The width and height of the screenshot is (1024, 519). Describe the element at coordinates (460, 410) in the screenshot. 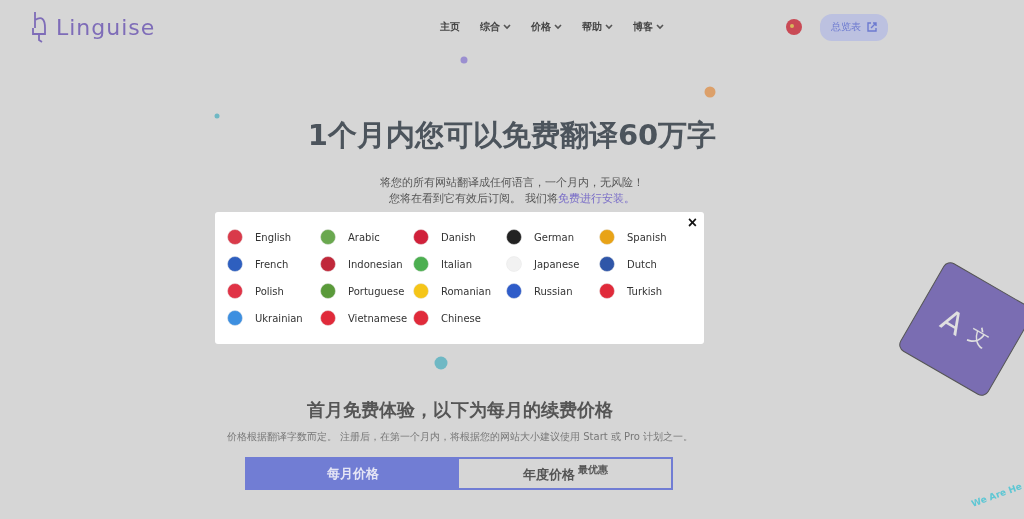

I see `pricing-heading: 首月免费体验，以下为每月的续费价格` at that location.